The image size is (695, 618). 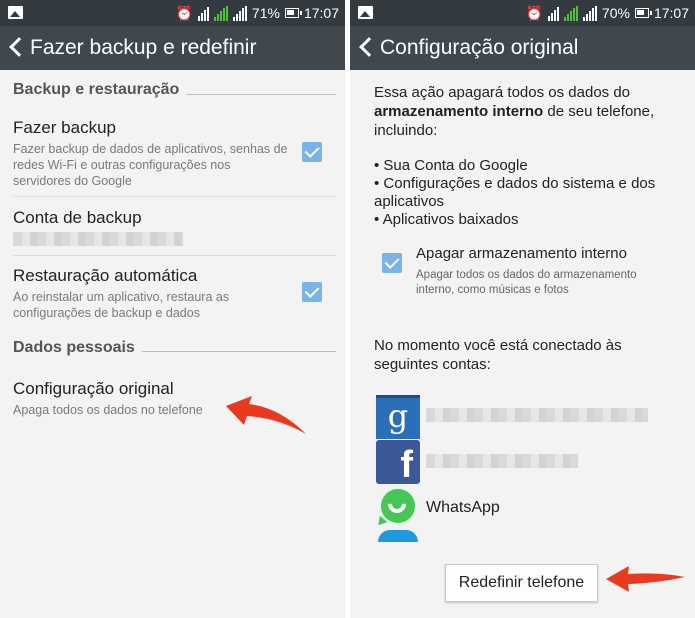 I want to click on facebook-icon: f, so click(x=398, y=462).